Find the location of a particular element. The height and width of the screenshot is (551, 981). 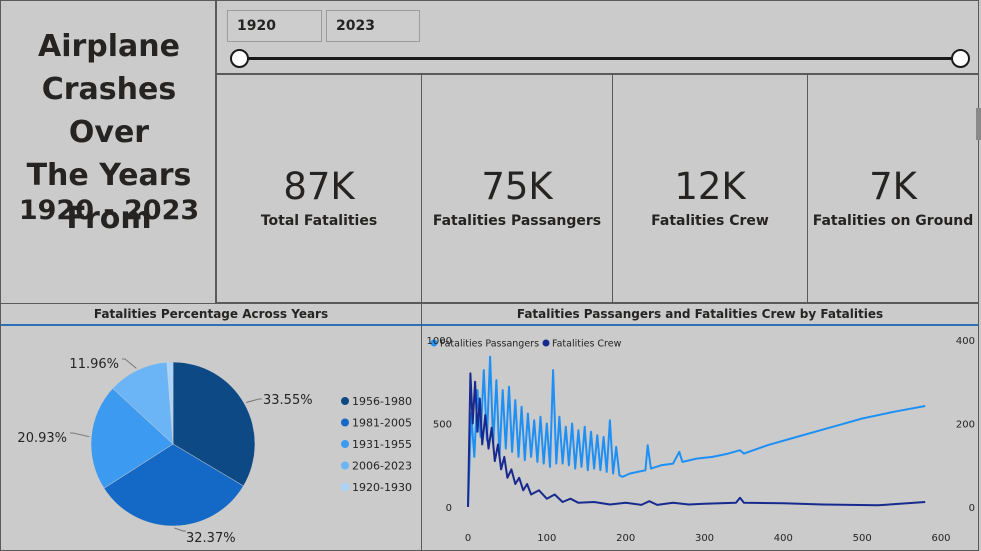

kpi-card-fatalities-passengers: 75K Fatalities Passangers is located at coordinates (517, 188).